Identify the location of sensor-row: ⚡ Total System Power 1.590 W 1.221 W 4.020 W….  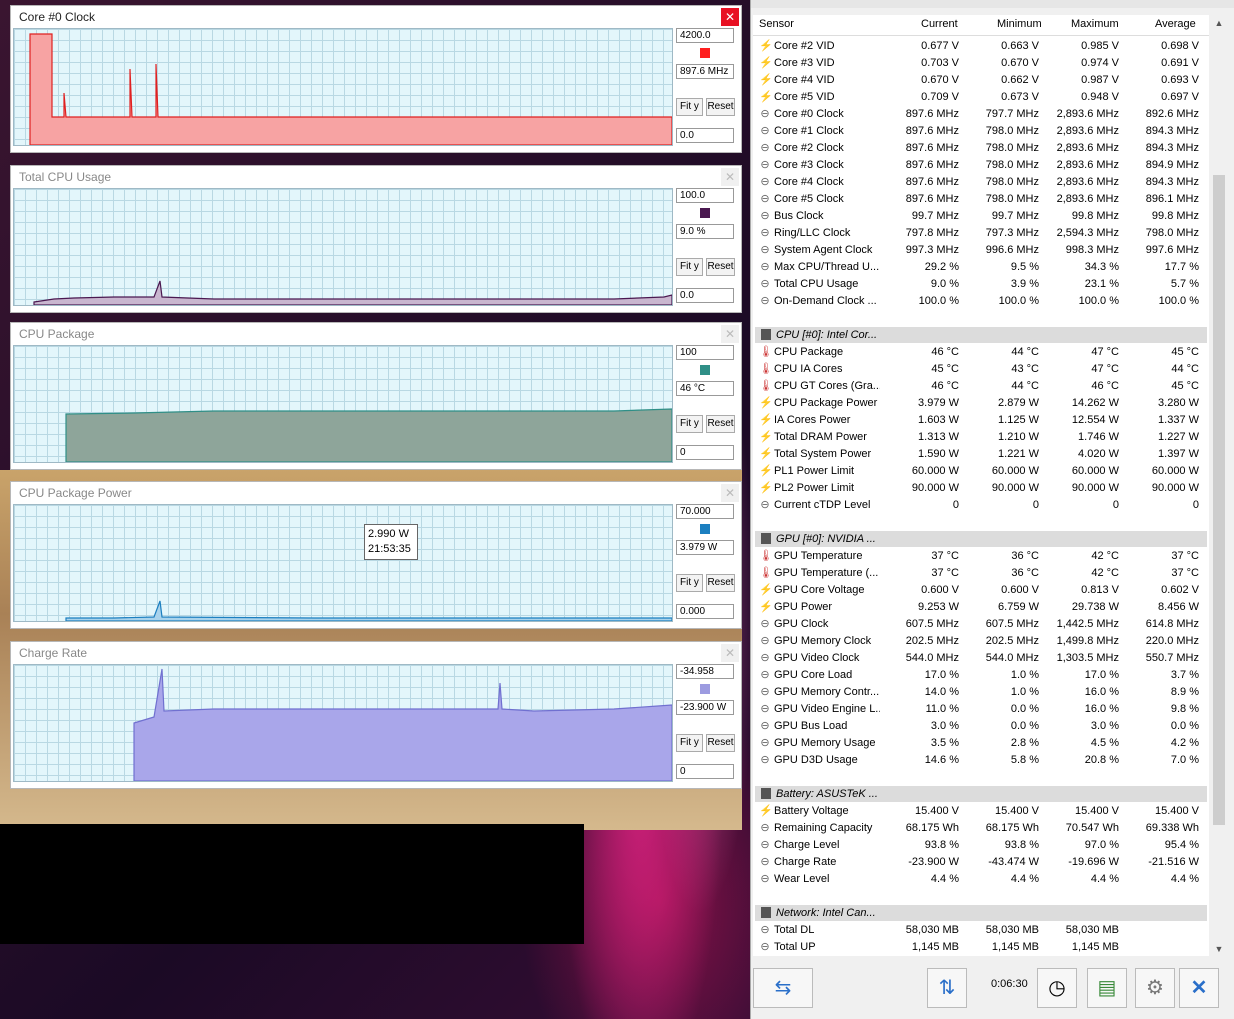
(981, 454).